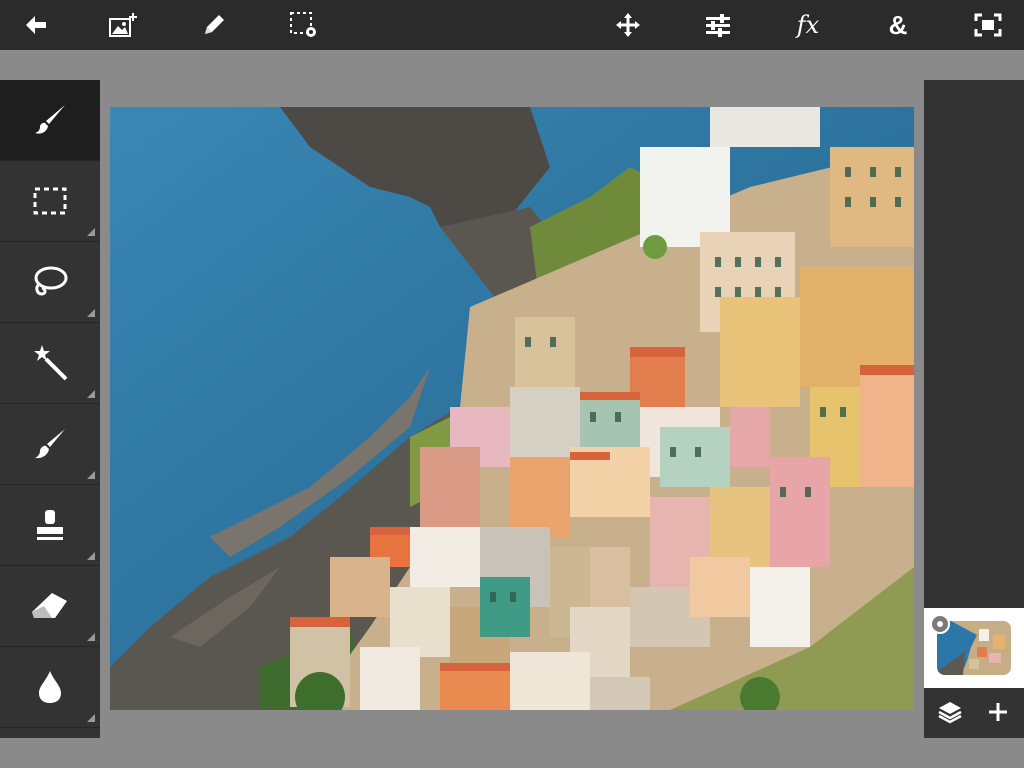 The height and width of the screenshot is (768, 1024). I want to click on clone-stamp-tool, so click(50, 525).